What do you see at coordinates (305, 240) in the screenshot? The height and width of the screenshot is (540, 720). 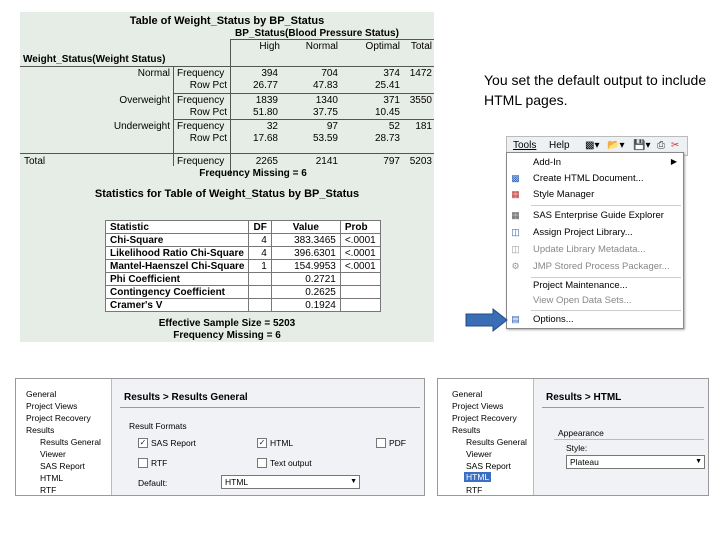 I see `stat-value: 383.3465` at bounding box center [305, 240].